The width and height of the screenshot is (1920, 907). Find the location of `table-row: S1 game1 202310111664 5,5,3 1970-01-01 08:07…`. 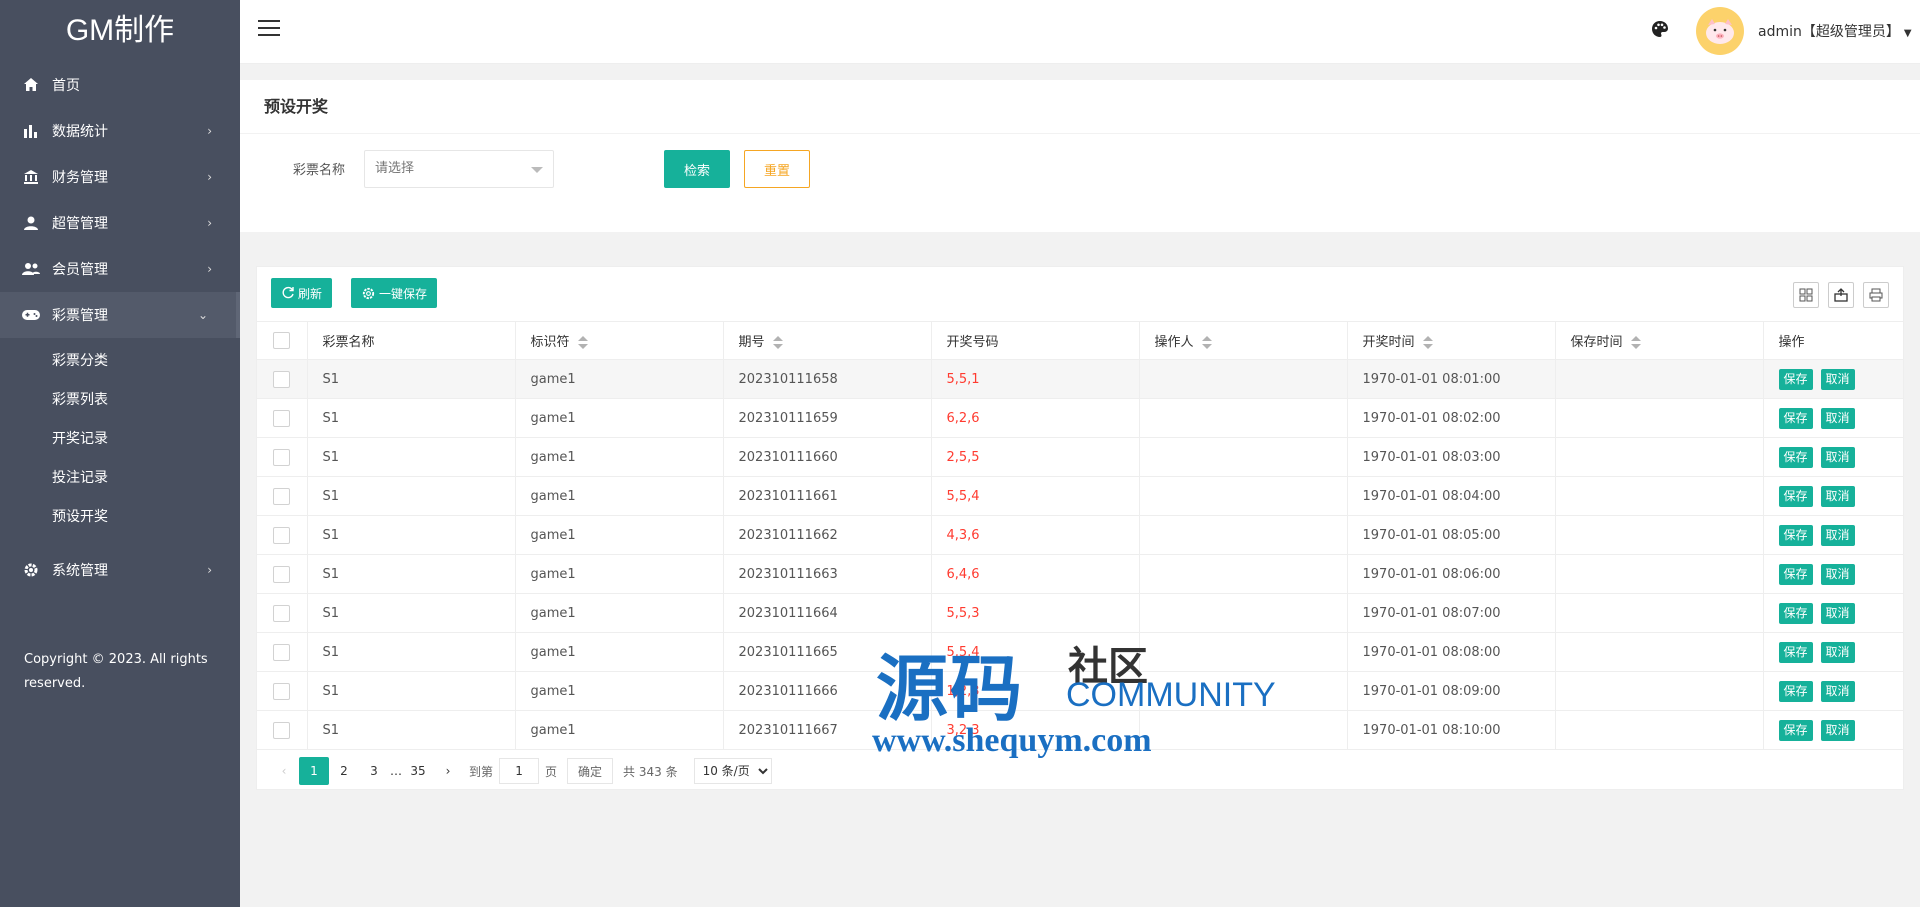

table-row: S1 game1 202310111664 5,5,3 1970-01-01 08:07… is located at coordinates (1080, 613).